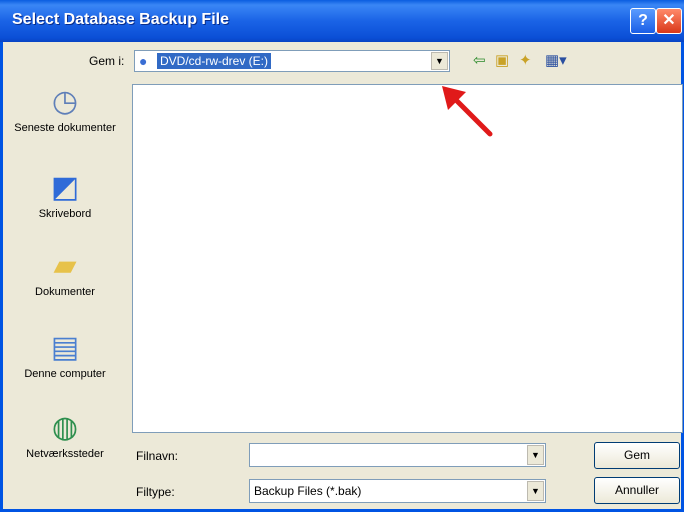 The image size is (684, 512). What do you see at coordinates (65, 128) in the screenshot?
I see `place-label: Seneste dokumenter` at bounding box center [65, 128].